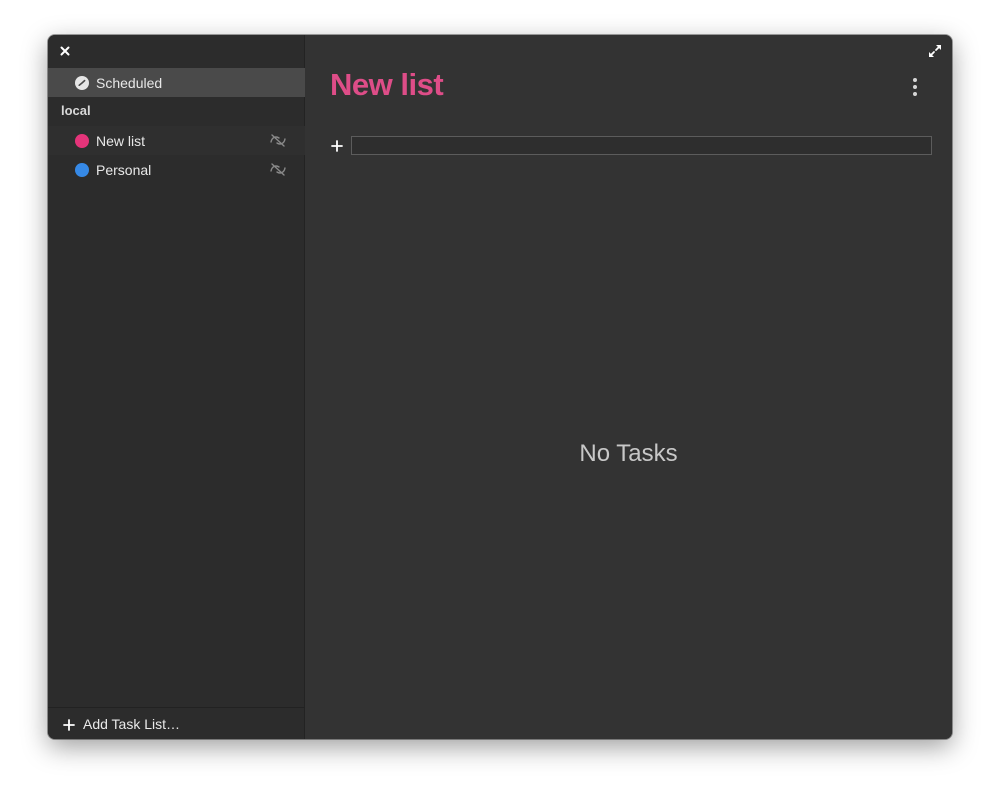  I want to click on sidebar-item-label: Scheduled, so click(129, 82).